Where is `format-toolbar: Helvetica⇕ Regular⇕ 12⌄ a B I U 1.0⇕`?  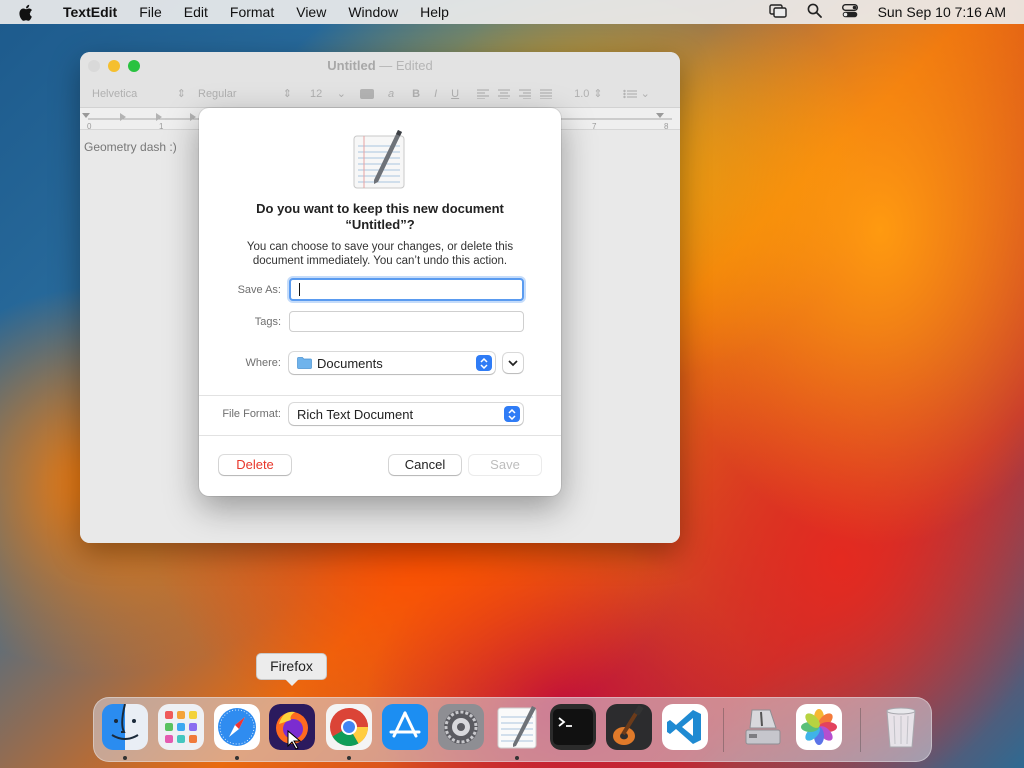
format-toolbar: Helvetica⇕ Regular⇕ 12⌄ a B I U 1.0⇕ is located at coordinates (380, 94).